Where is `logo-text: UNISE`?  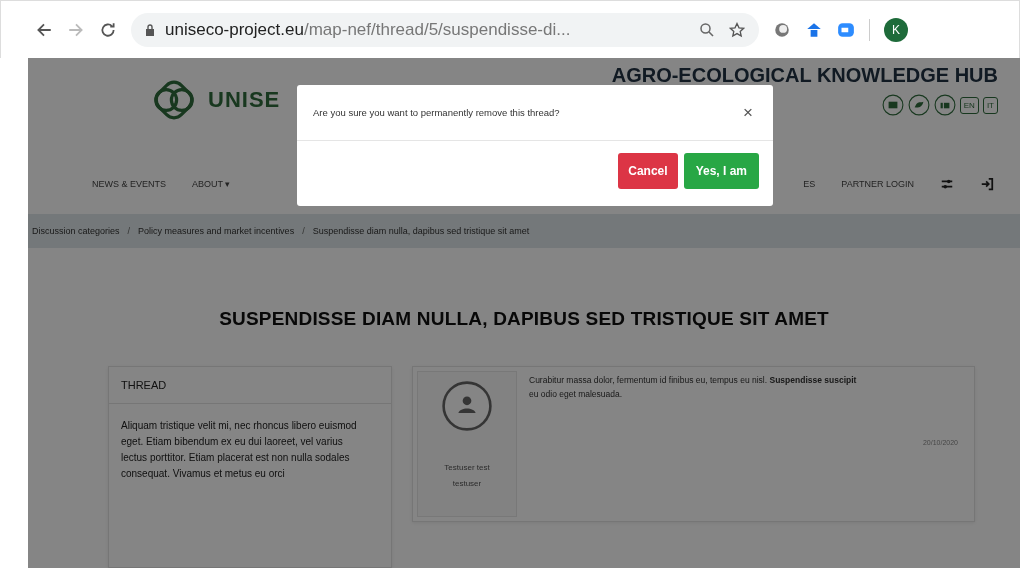
logo-text: UNISE is located at coordinates (244, 100).